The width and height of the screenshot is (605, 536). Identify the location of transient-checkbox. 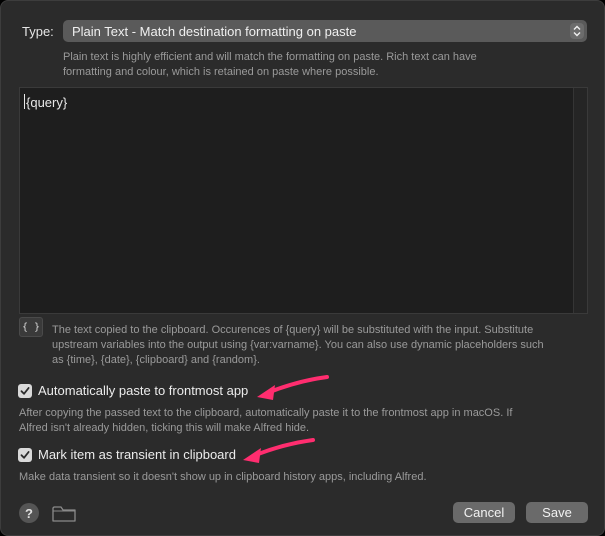
(25, 454).